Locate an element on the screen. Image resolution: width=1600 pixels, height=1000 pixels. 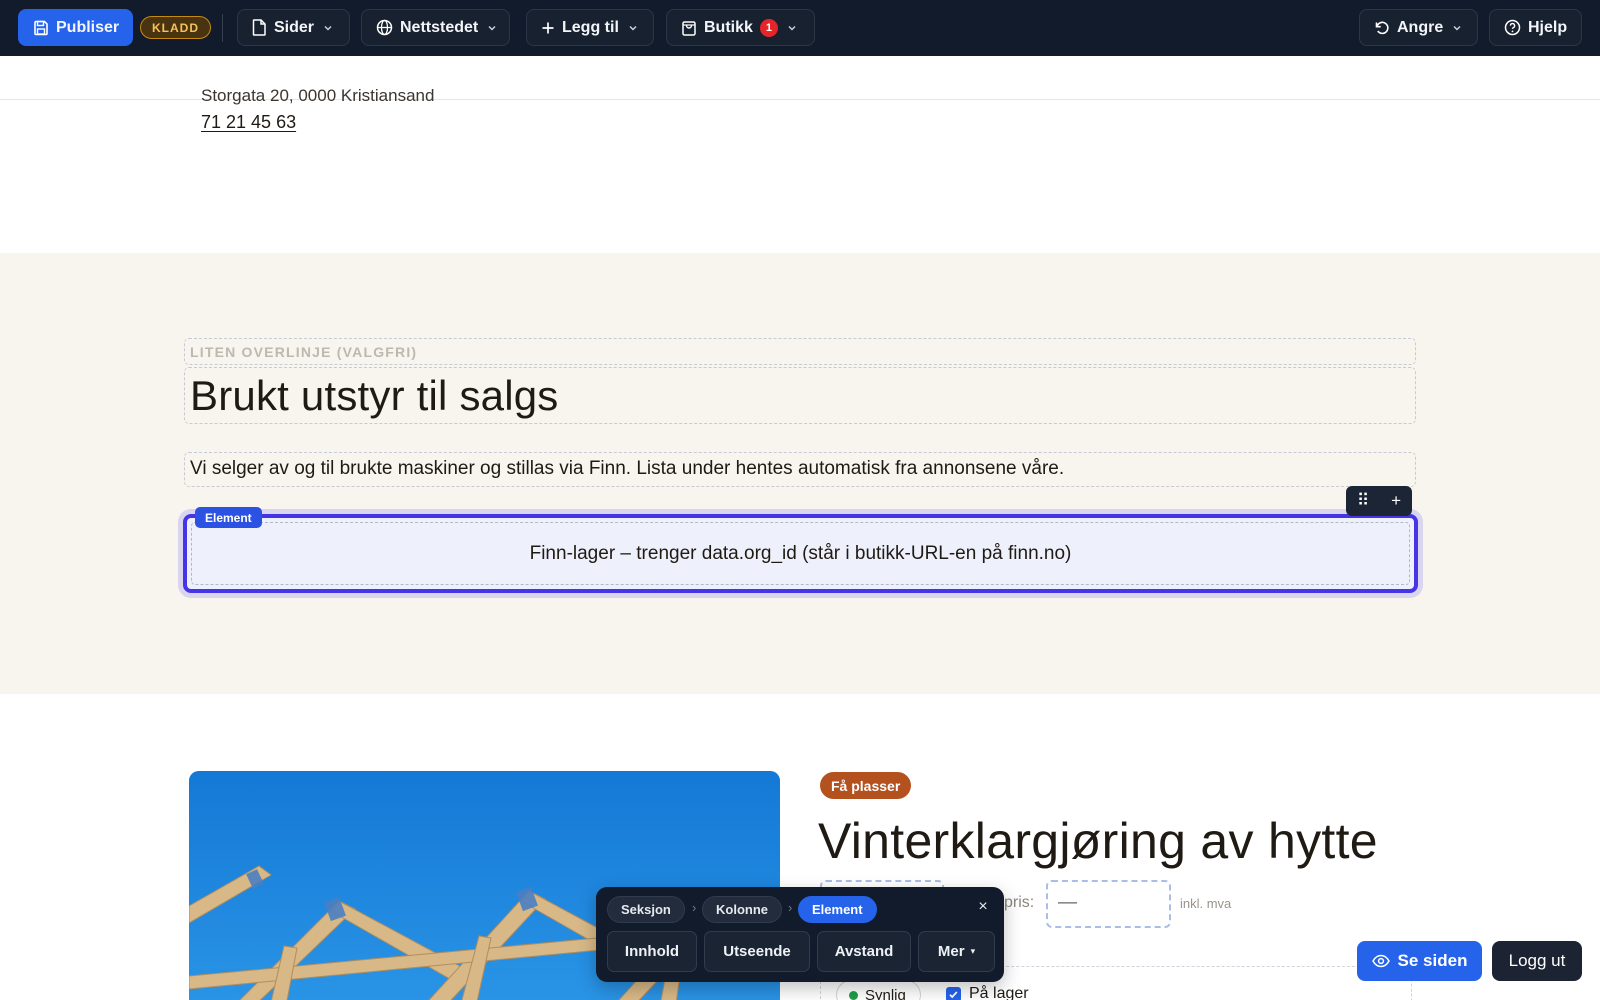
section-heading: Brukt utstyr til salgs is located at coordinates (800, 395).